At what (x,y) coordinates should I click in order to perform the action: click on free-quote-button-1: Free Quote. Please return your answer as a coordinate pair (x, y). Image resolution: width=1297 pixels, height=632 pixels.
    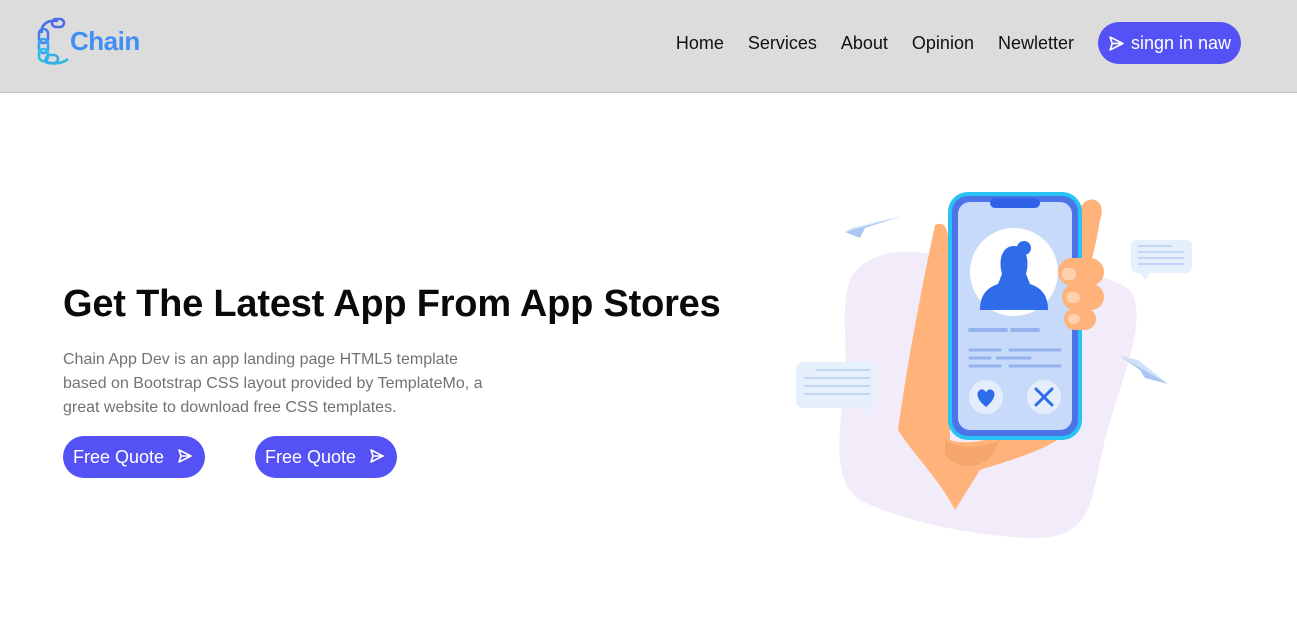
    Looking at the image, I should click on (134, 457).